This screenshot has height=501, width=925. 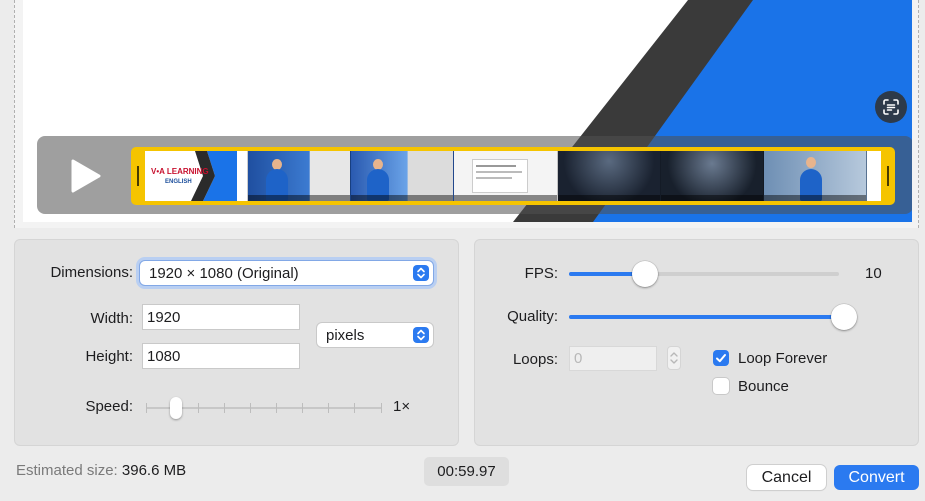 What do you see at coordinates (264, 408) in the screenshot?
I see `speed-slider` at bounding box center [264, 408].